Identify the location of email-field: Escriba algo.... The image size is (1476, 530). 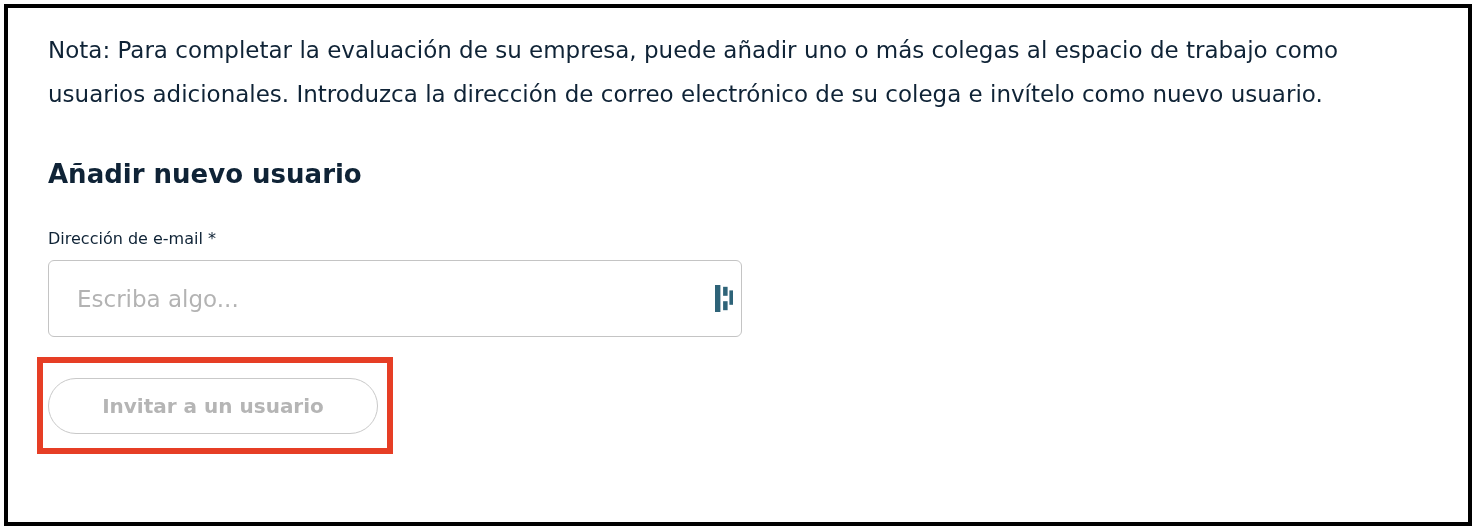
(395, 298).